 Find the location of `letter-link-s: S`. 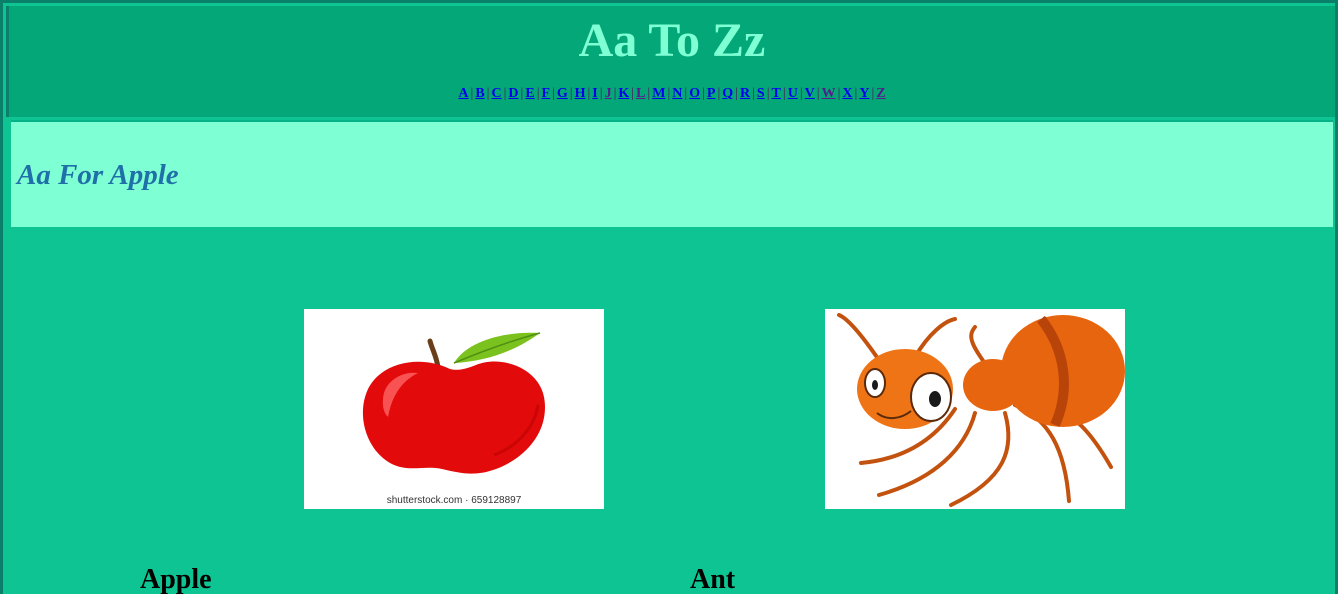

letter-link-s: S is located at coordinates (761, 93).